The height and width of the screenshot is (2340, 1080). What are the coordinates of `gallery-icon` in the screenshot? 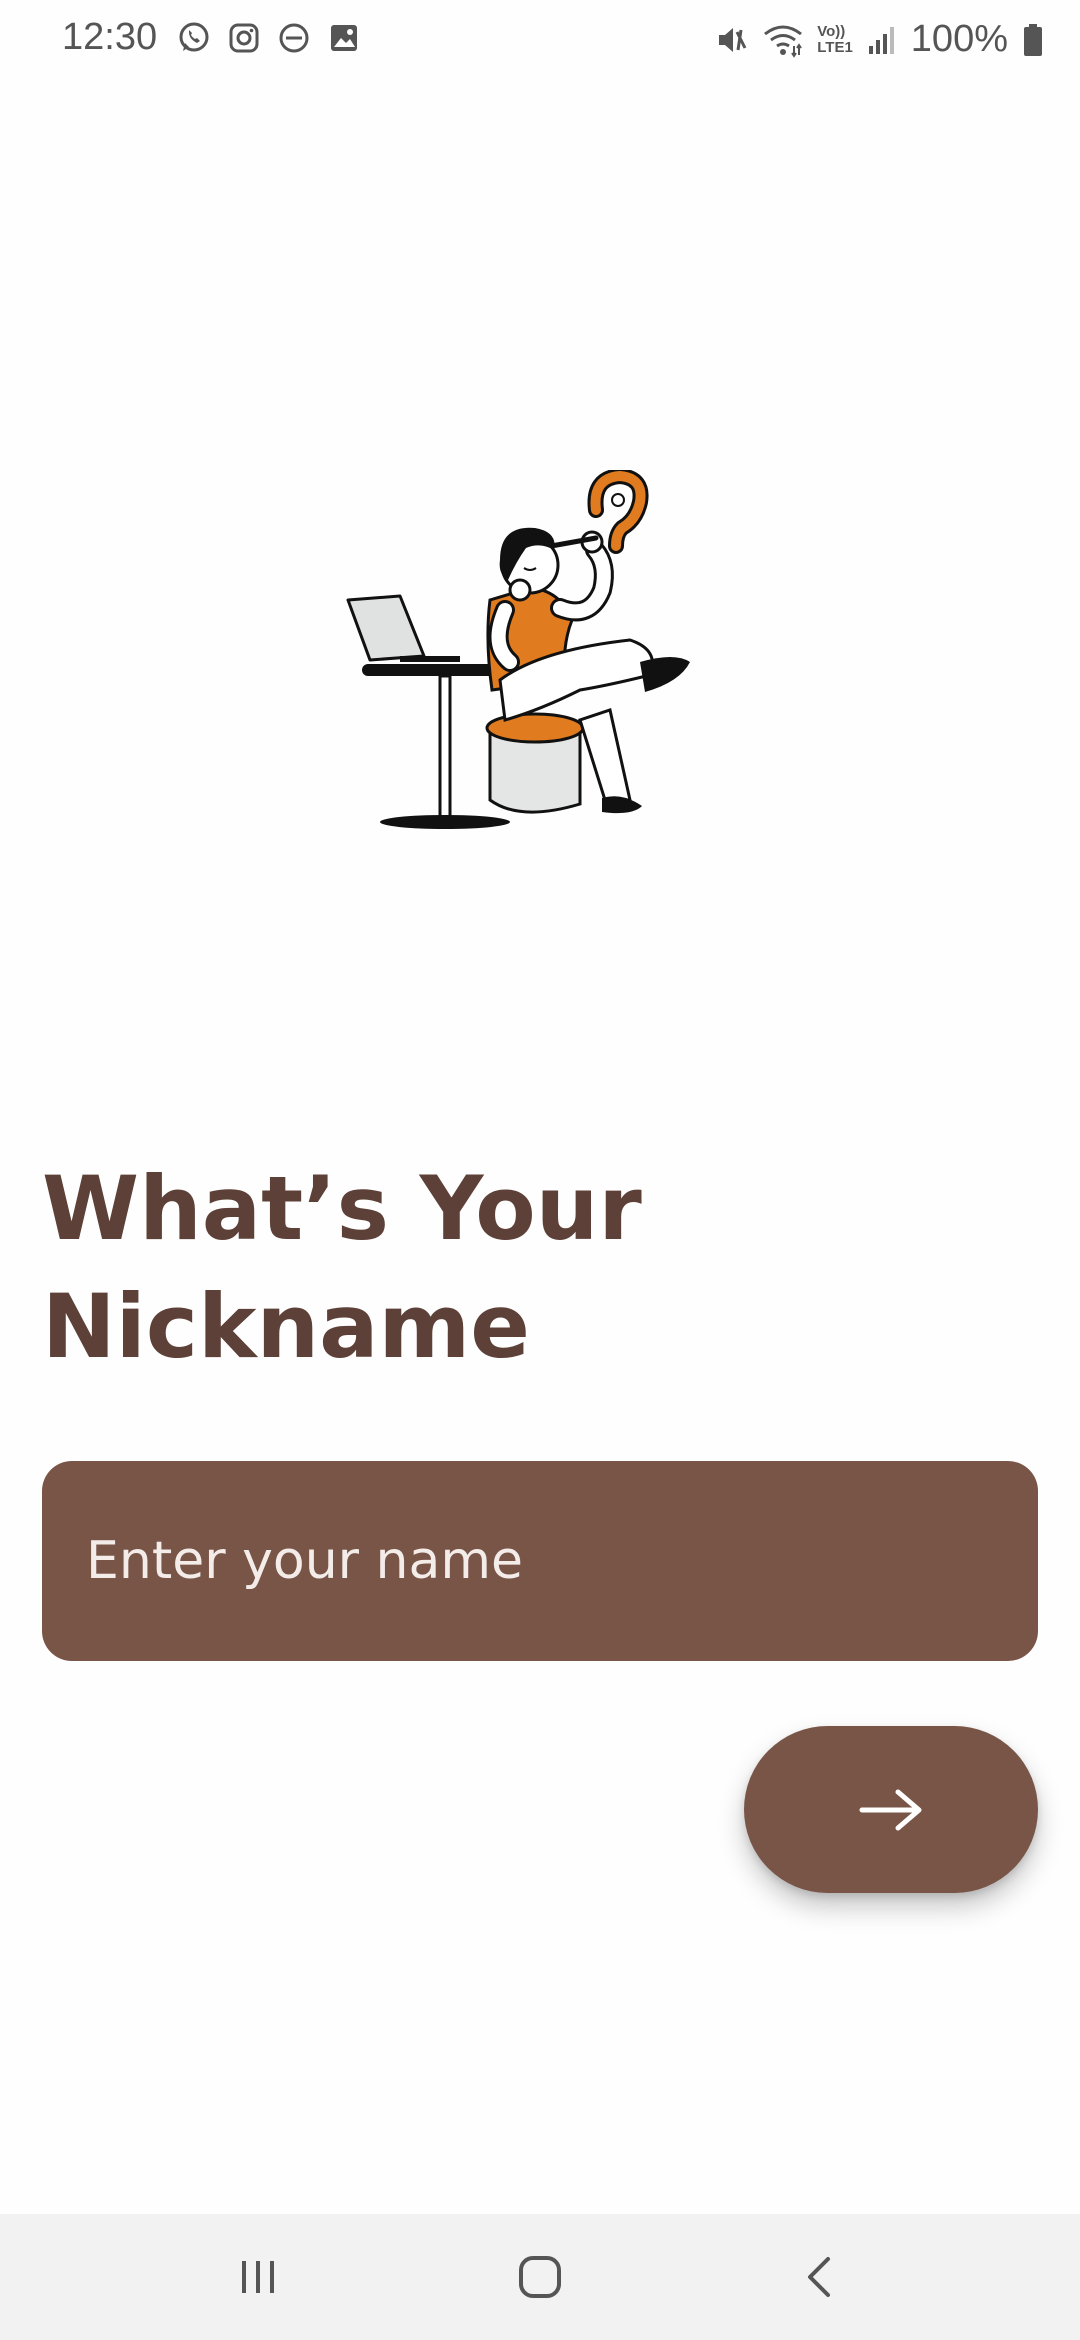 It's located at (344, 38).